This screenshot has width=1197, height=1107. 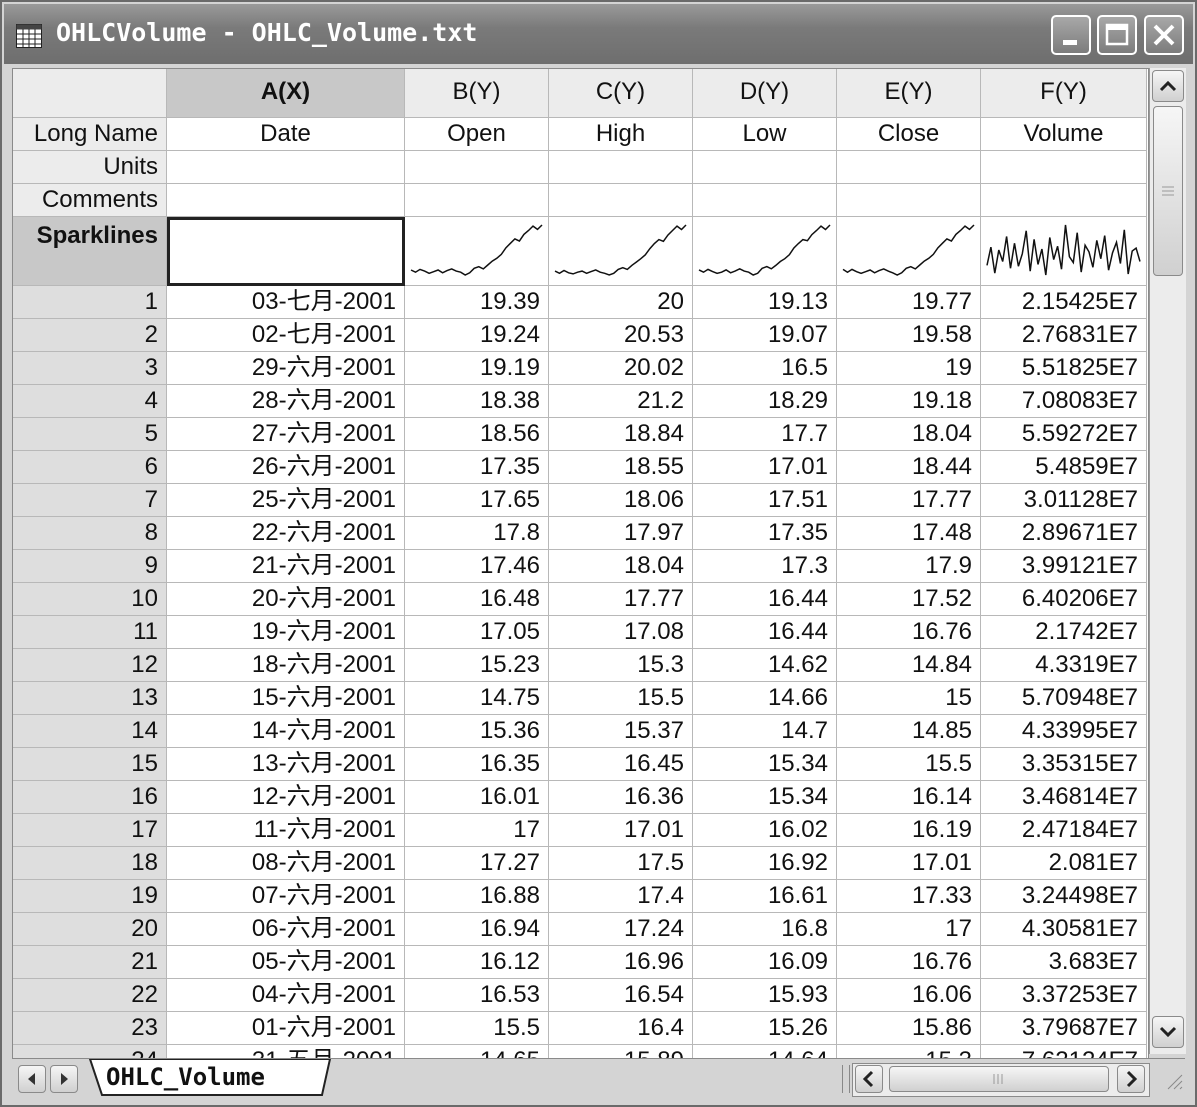 What do you see at coordinates (909, 731) in the screenshot?
I see `close-cell: 14.85` at bounding box center [909, 731].